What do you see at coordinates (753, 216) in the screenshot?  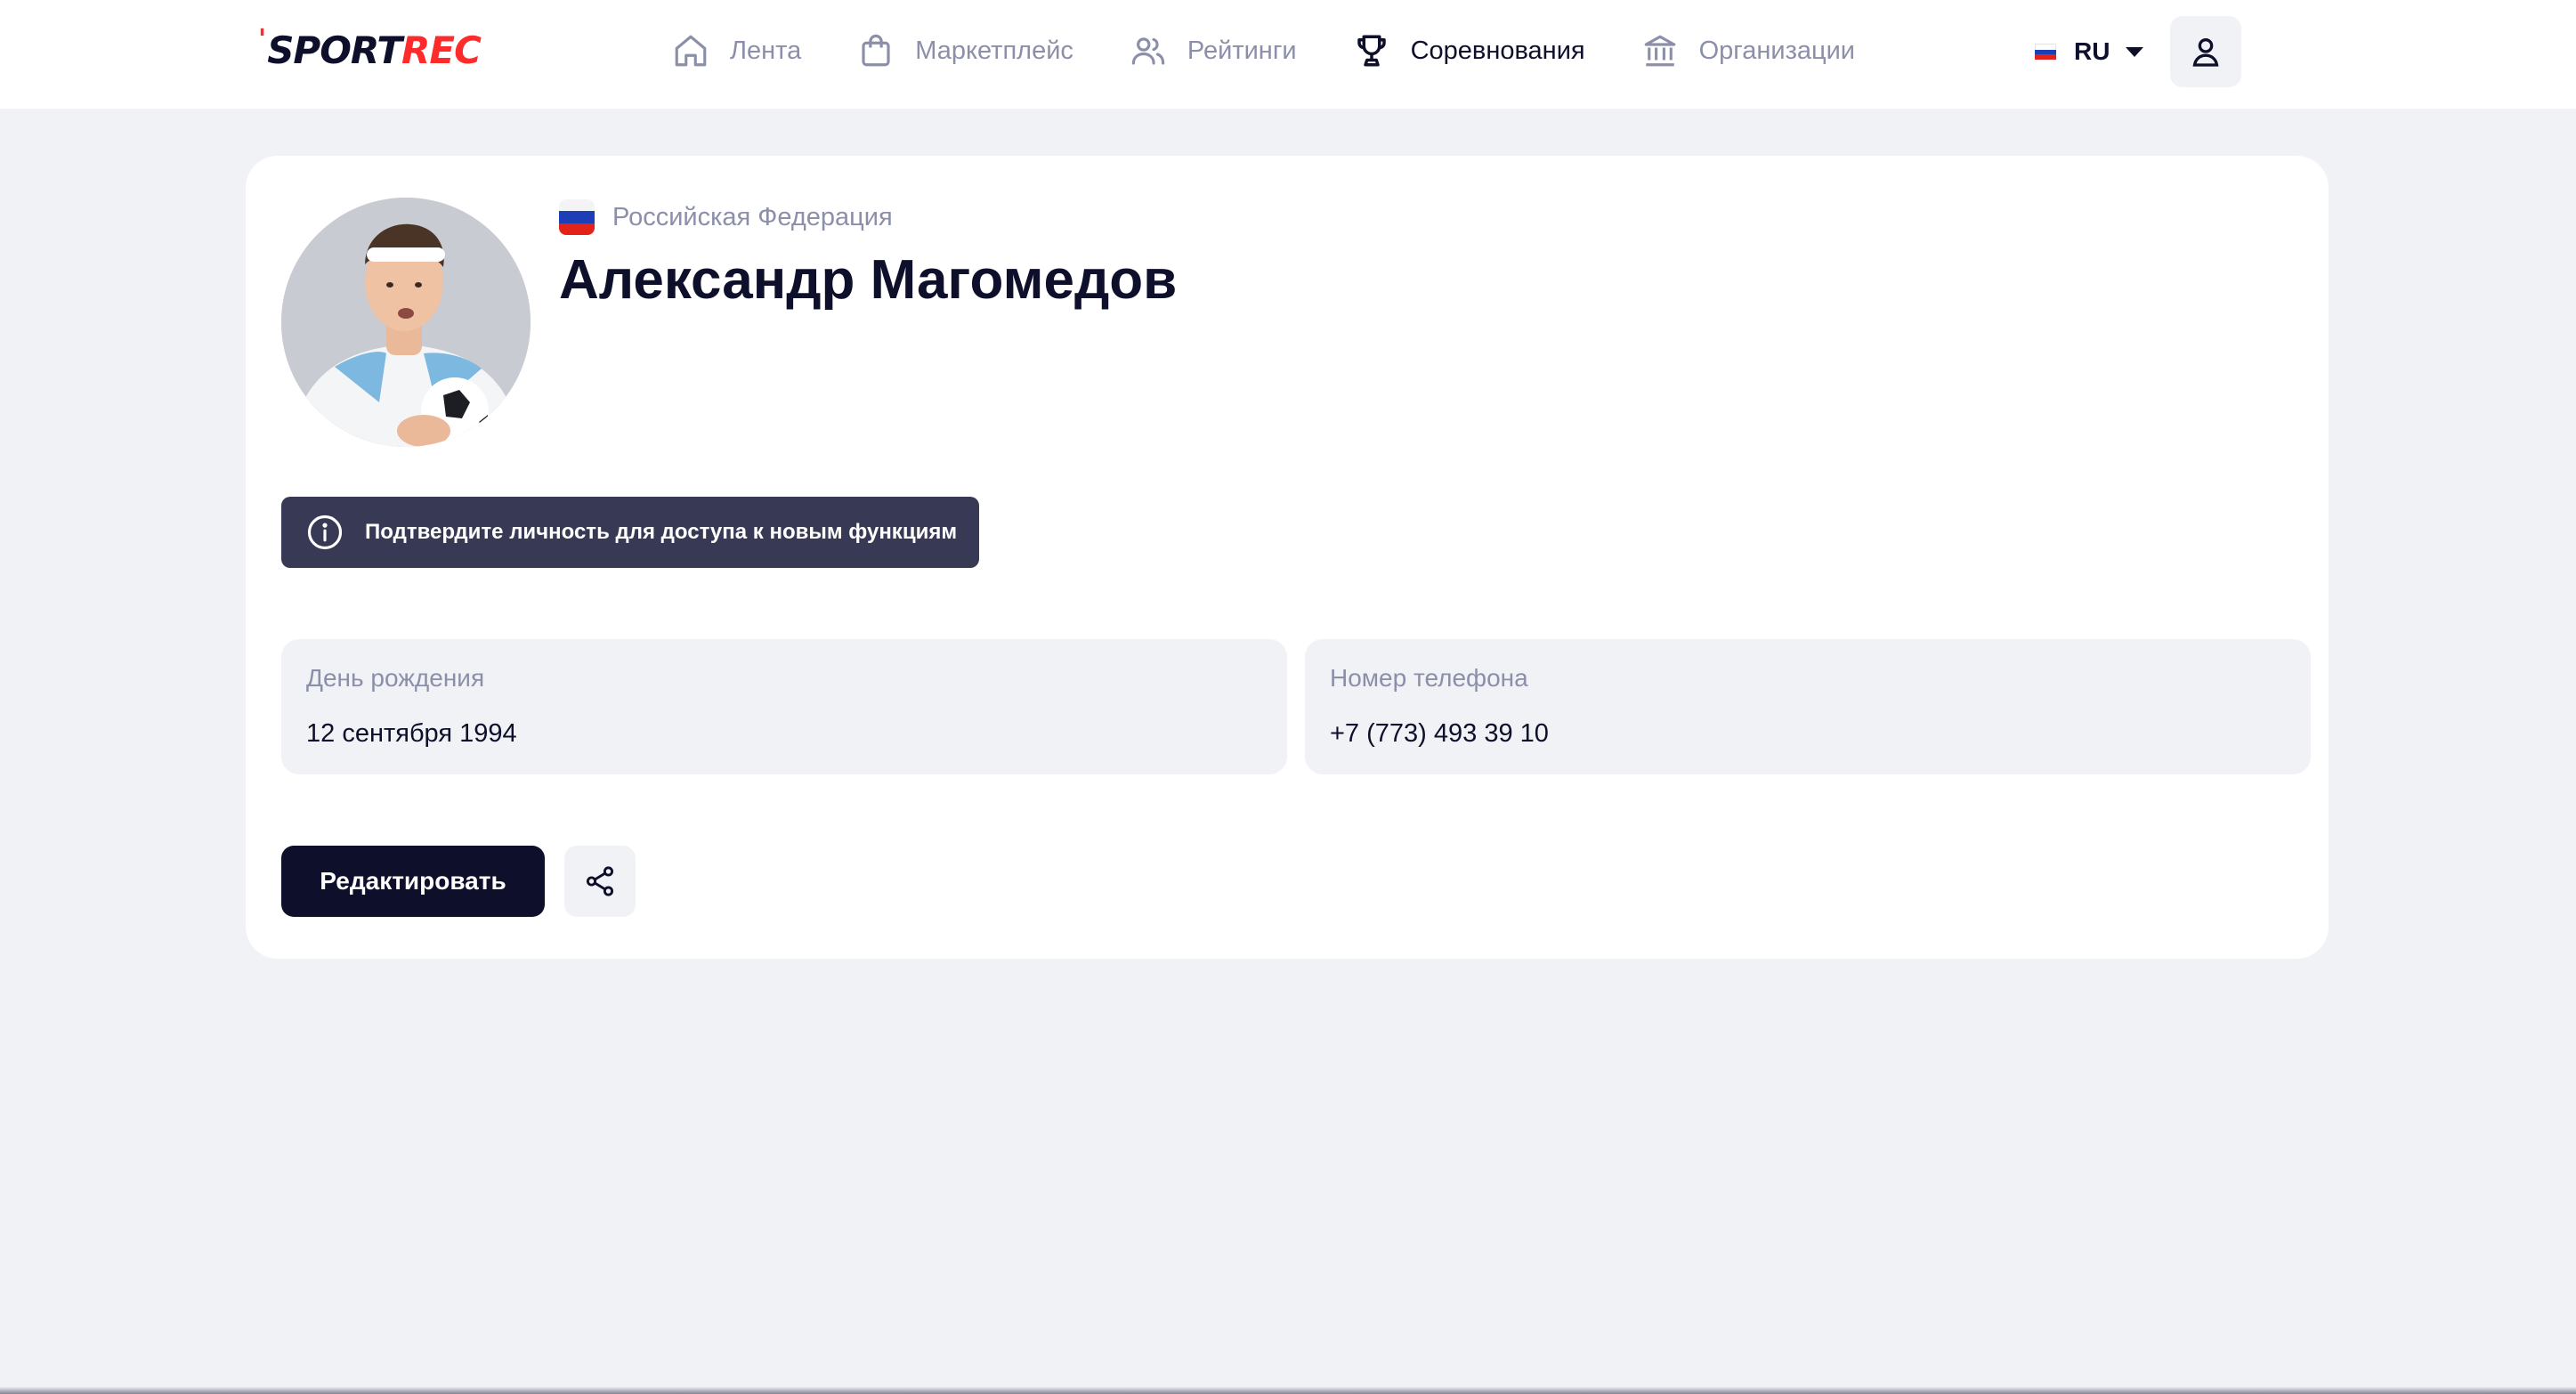 I see `country-name: Российская Федерация` at bounding box center [753, 216].